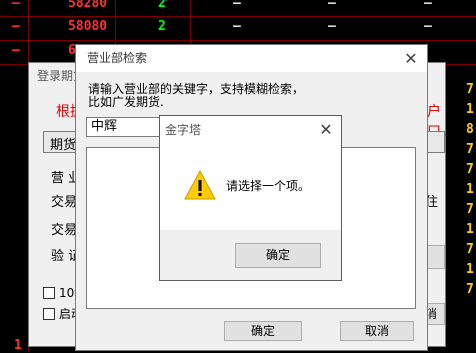 This screenshot has width=476, height=353. Describe the element at coordinates (470, 129) in the screenshot. I see `right-digit: 8` at that location.